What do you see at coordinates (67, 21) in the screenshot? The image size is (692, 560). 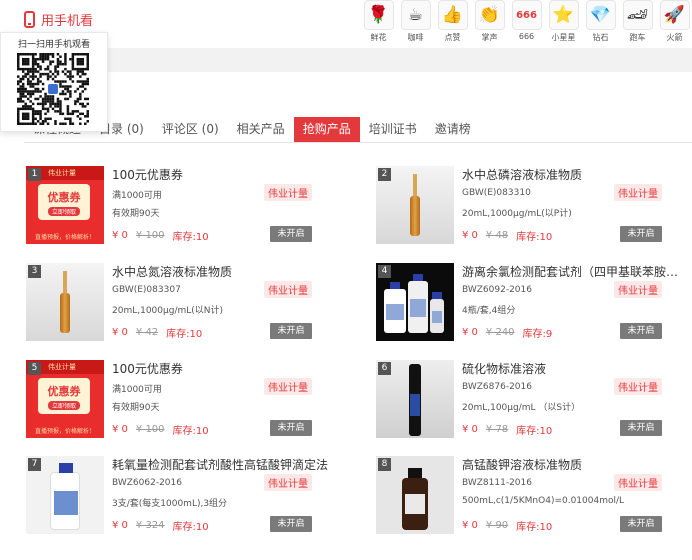 I see `view-on-mobile-label: 用手机看` at bounding box center [67, 21].